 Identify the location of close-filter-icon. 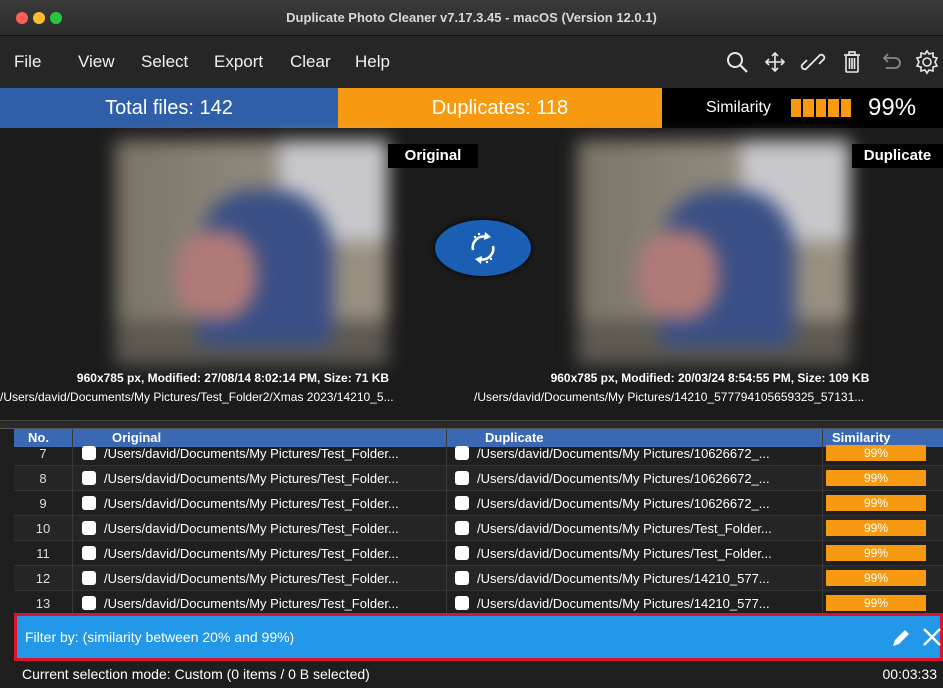
(932, 637).